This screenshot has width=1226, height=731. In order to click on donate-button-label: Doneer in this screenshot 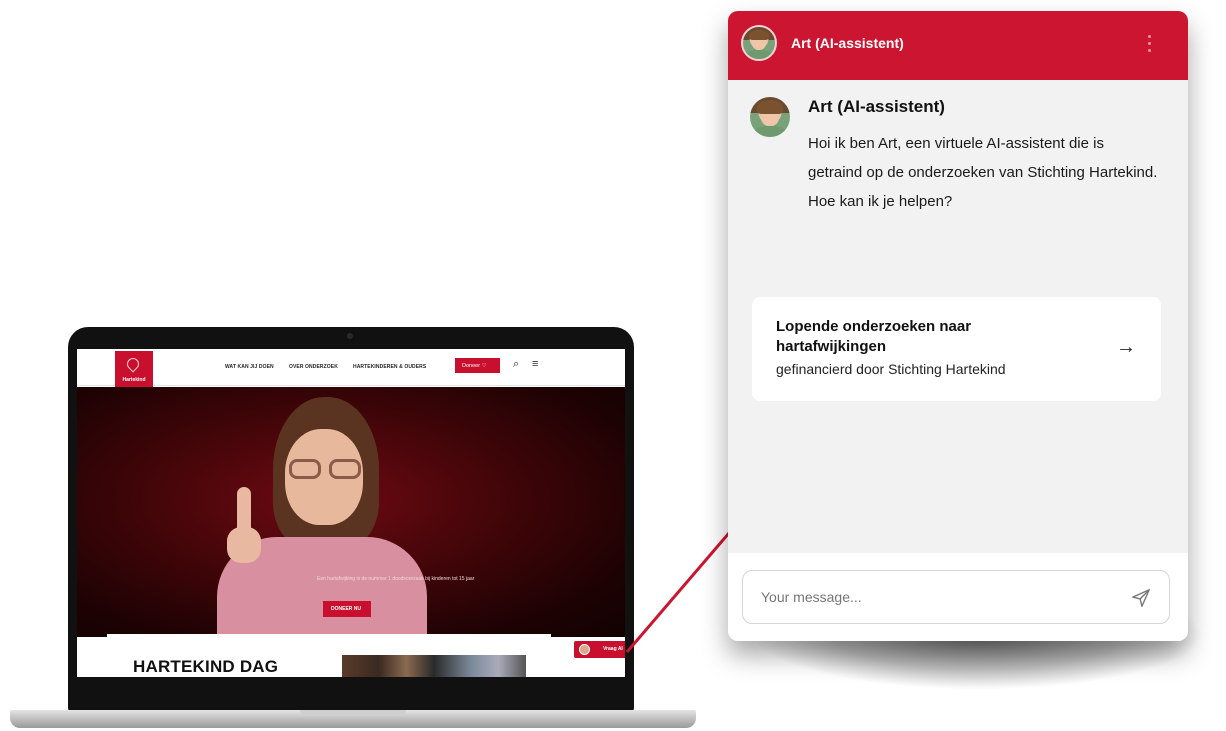, I will do `click(471, 366)`.